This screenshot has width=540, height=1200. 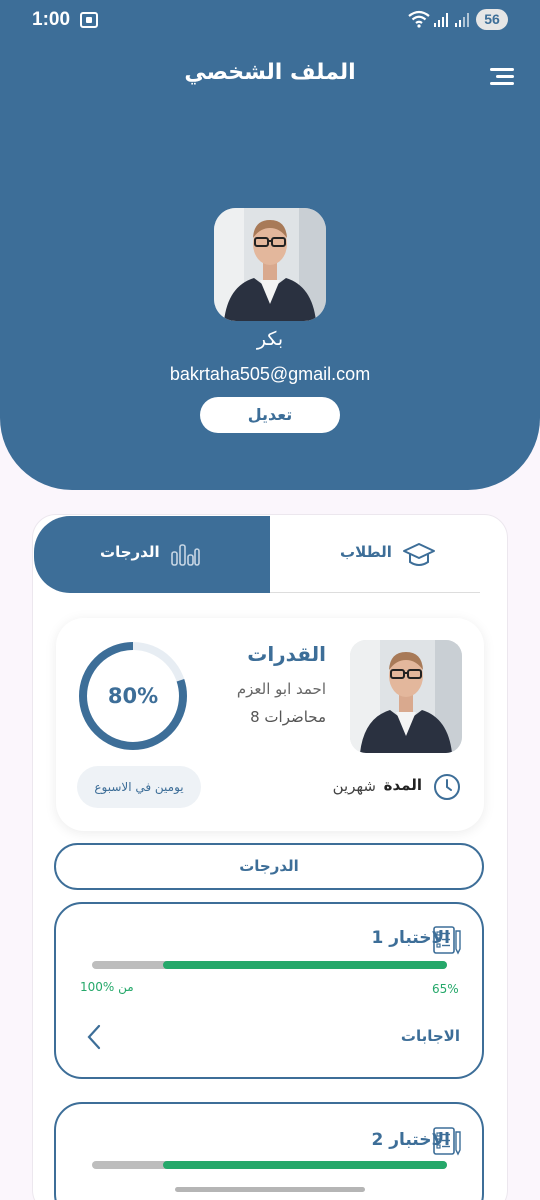 What do you see at coordinates (185, 555) in the screenshot?
I see `bar-chart-icon` at bounding box center [185, 555].